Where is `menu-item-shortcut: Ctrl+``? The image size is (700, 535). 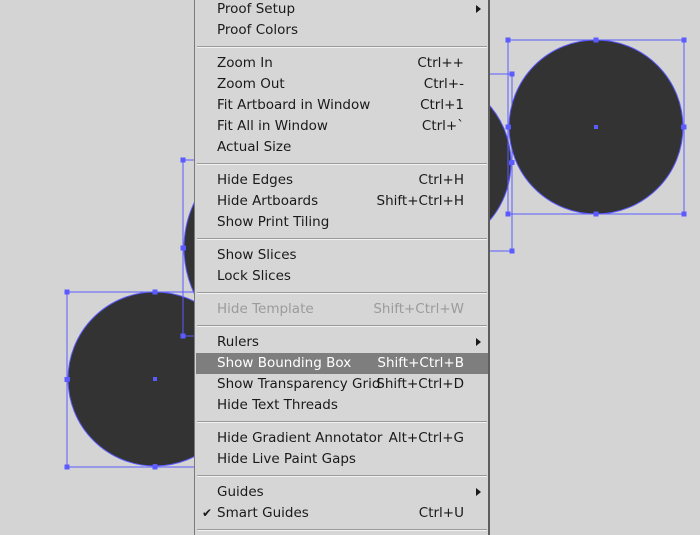 menu-item-shortcut: Ctrl+` is located at coordinates (442, 126).